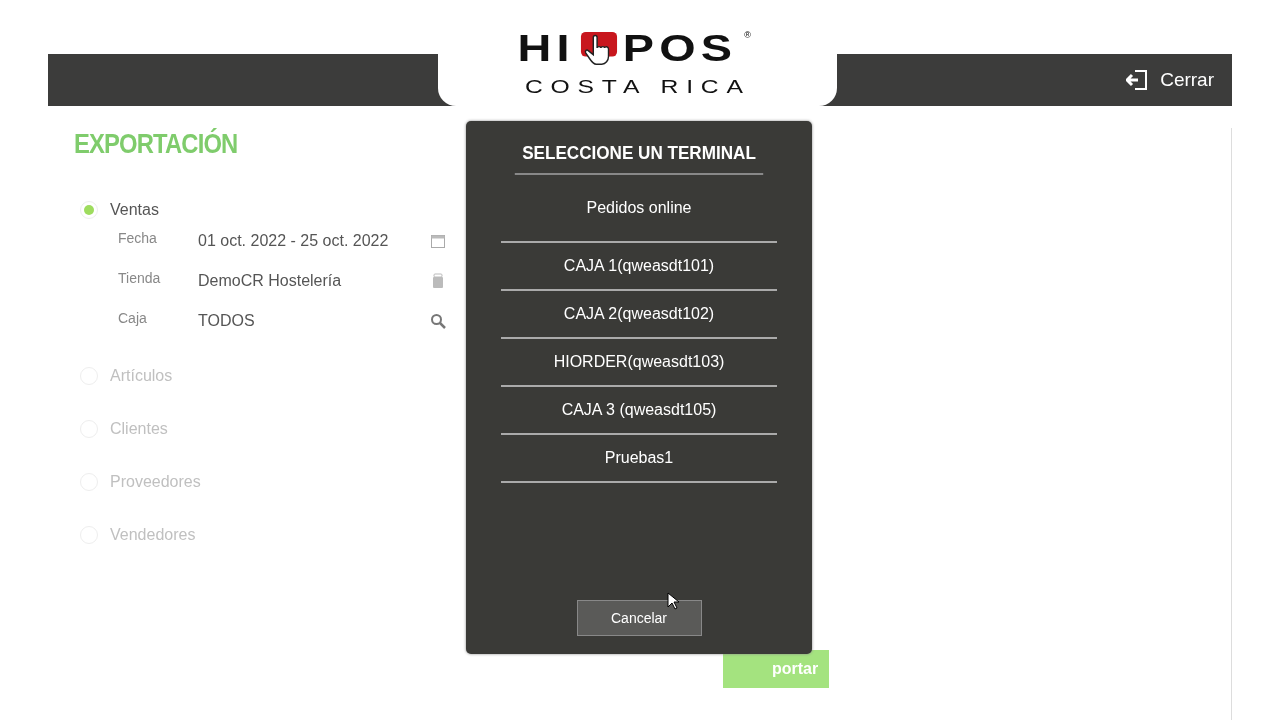 This screenshot has height=720, width=1280. What do you see at coordinates (747, 35) in the screenshot?
I see `registered-mark: ®` at bounding box center [747, 35].